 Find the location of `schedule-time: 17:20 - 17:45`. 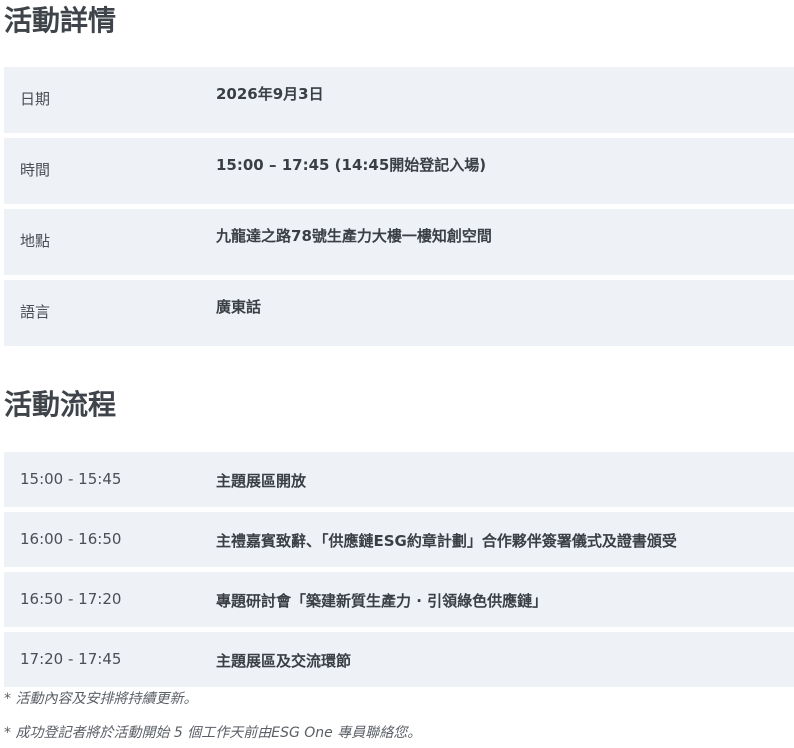

schedule-time: 17:20 - 17:45 is located at coordinates (71, 659).